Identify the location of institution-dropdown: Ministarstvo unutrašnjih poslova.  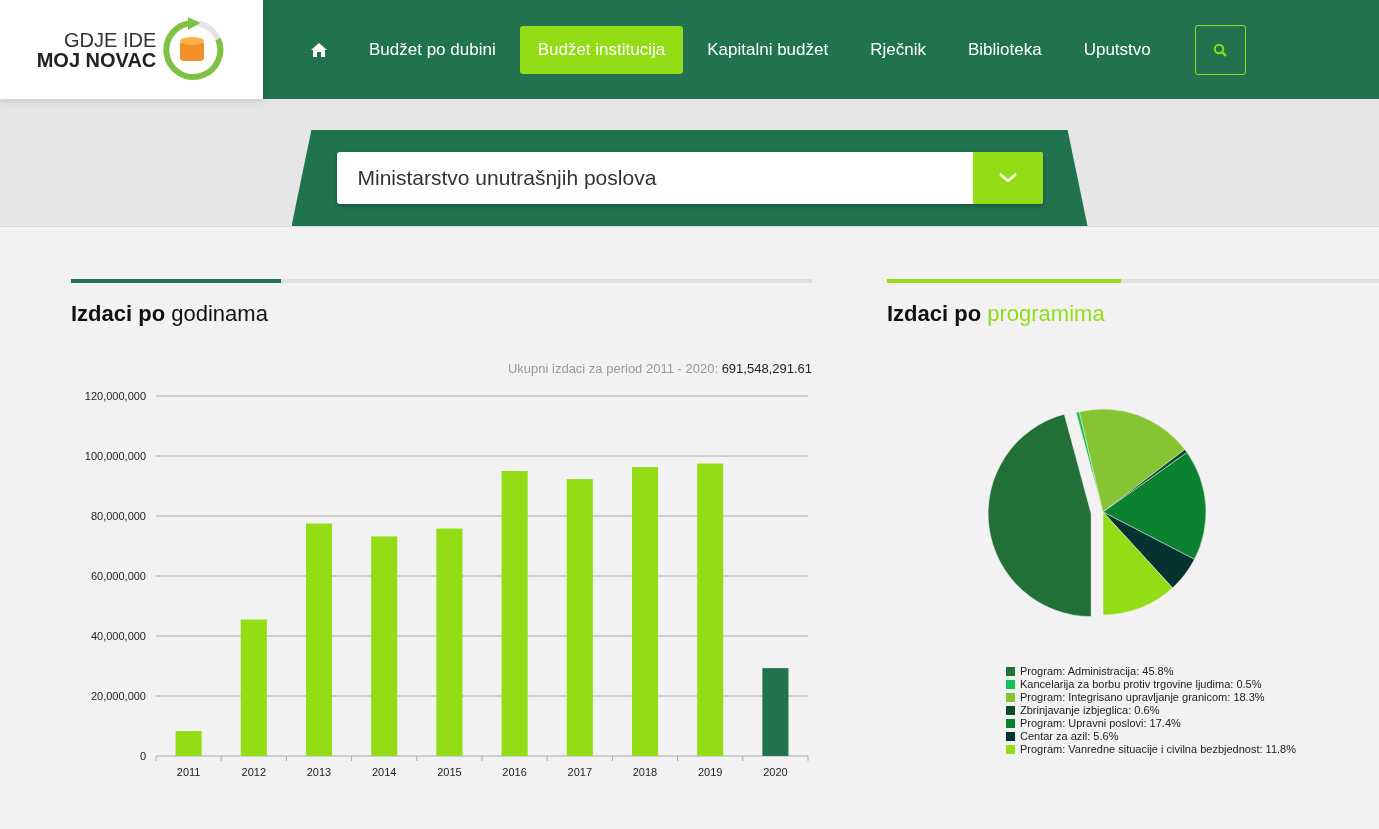
(689, 178).